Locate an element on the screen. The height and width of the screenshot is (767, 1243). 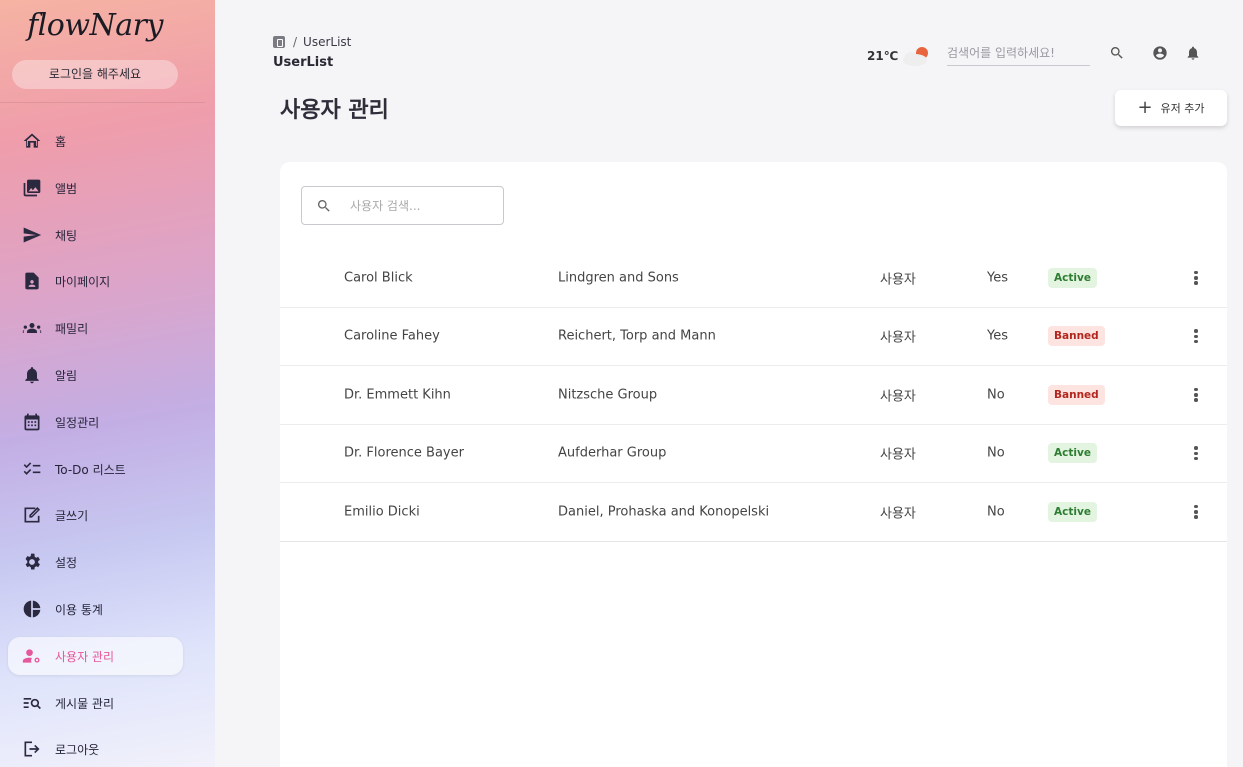
sidebar-item-todo: To-Do 리스트 is located at coordinates (95, 469).